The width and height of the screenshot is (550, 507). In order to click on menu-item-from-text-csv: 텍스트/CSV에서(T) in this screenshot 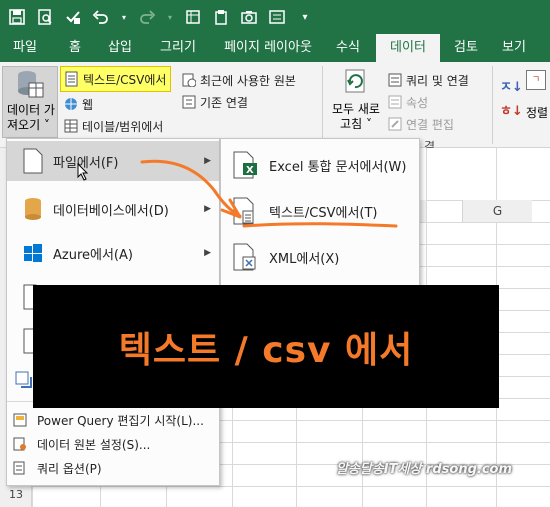, I will do `click(320, 211)`.